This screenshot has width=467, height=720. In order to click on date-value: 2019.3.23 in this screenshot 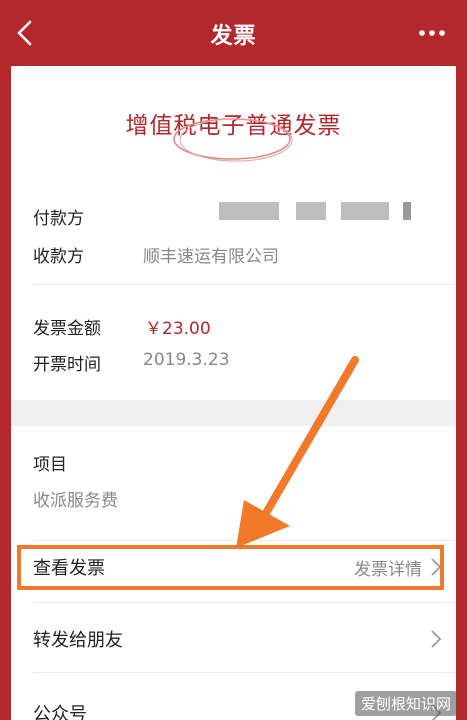, I will do `click(186, 360)`.